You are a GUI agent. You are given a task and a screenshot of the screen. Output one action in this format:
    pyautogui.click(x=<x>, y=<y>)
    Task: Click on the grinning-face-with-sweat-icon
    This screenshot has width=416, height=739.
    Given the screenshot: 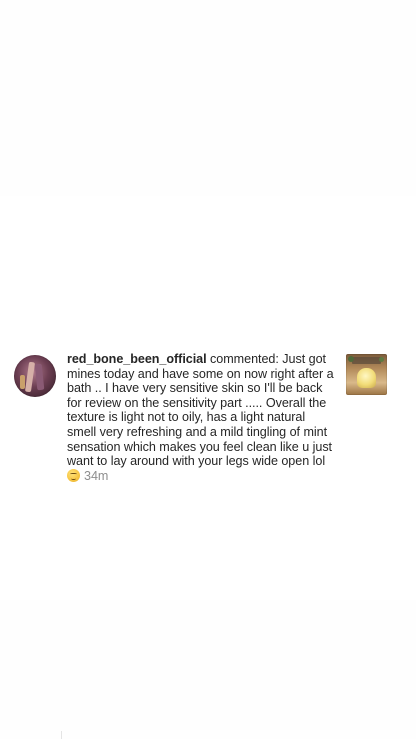 What is the action you would take?
    pyautogui.click(x=73, y=475)
    